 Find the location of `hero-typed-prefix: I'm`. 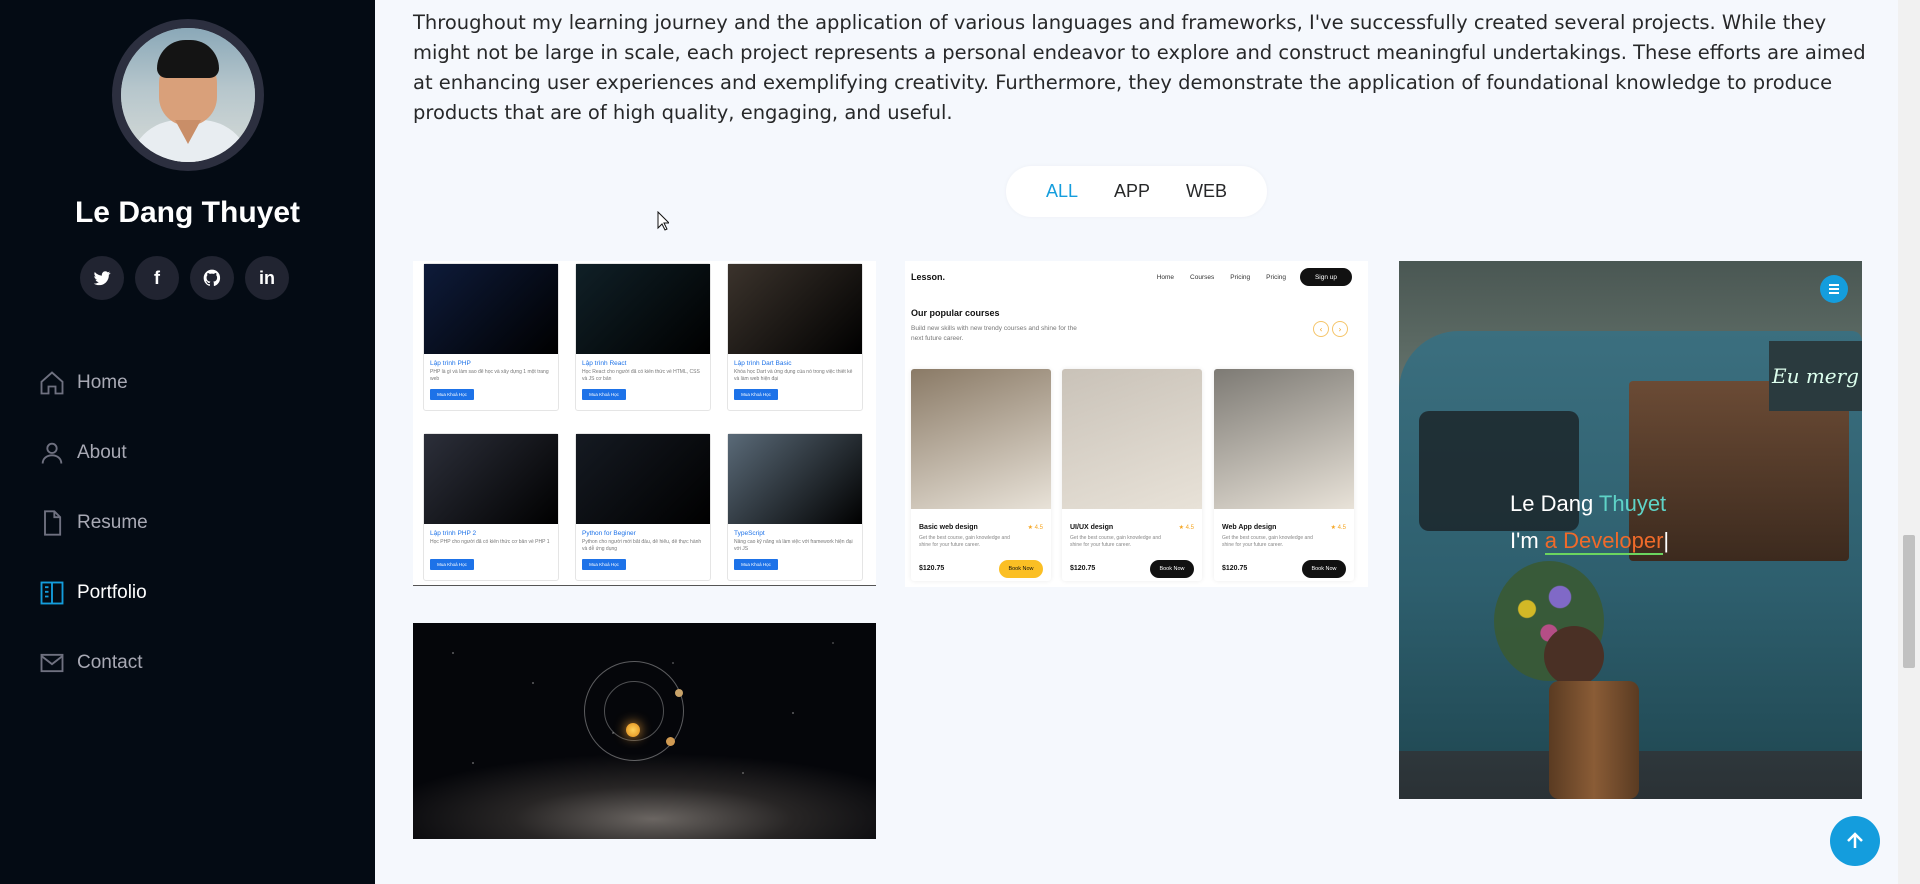

hero-typed-prefix: I'm is located at coordinates (1527, 540).